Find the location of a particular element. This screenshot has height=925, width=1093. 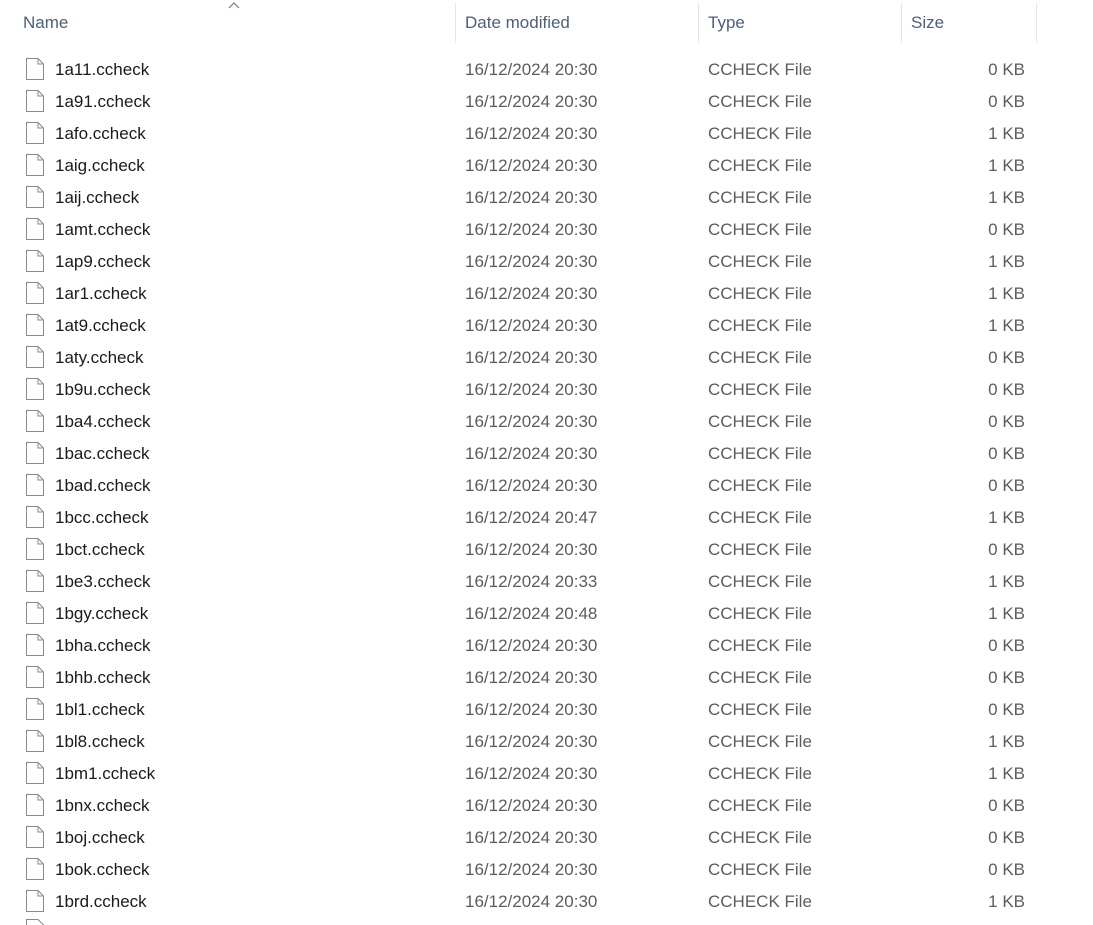

file-name: 1bct.ccheck is located at coordinates (100, 550).